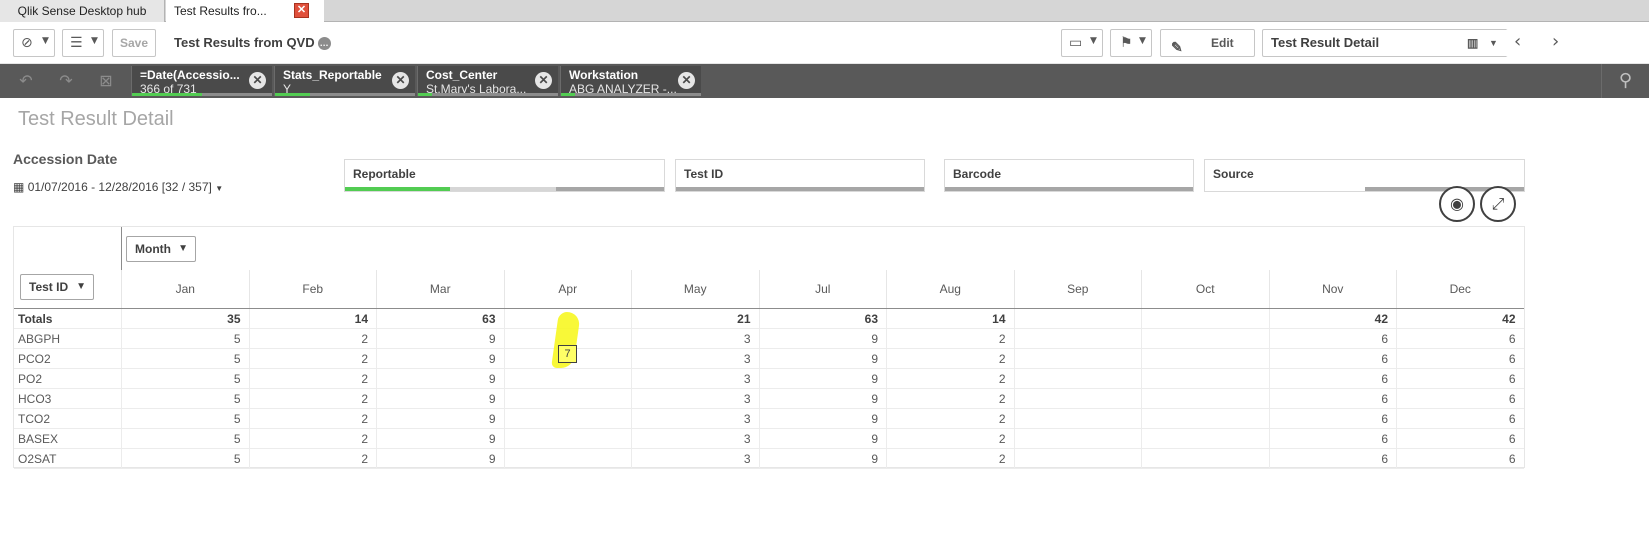 This screenshot has height=541, width=1649. Describe the element at coordinates (185, 439) in the screenshot. I see `table-cell: 5` at that location.